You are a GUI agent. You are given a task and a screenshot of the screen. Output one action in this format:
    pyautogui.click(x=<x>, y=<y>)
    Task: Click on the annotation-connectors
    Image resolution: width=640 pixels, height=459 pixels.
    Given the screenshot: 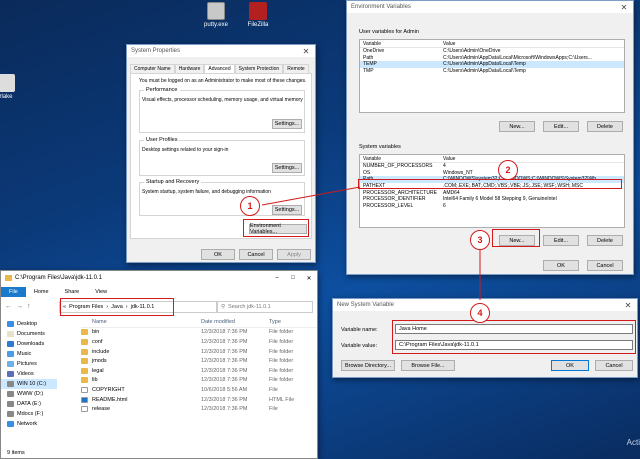 What is the action you would take?
    pyautogui.click(x=371, y=243)
    